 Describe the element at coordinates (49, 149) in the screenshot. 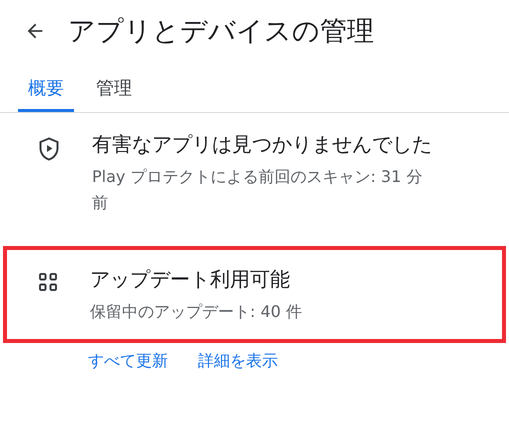

I see `shield-play-icon` at that location.